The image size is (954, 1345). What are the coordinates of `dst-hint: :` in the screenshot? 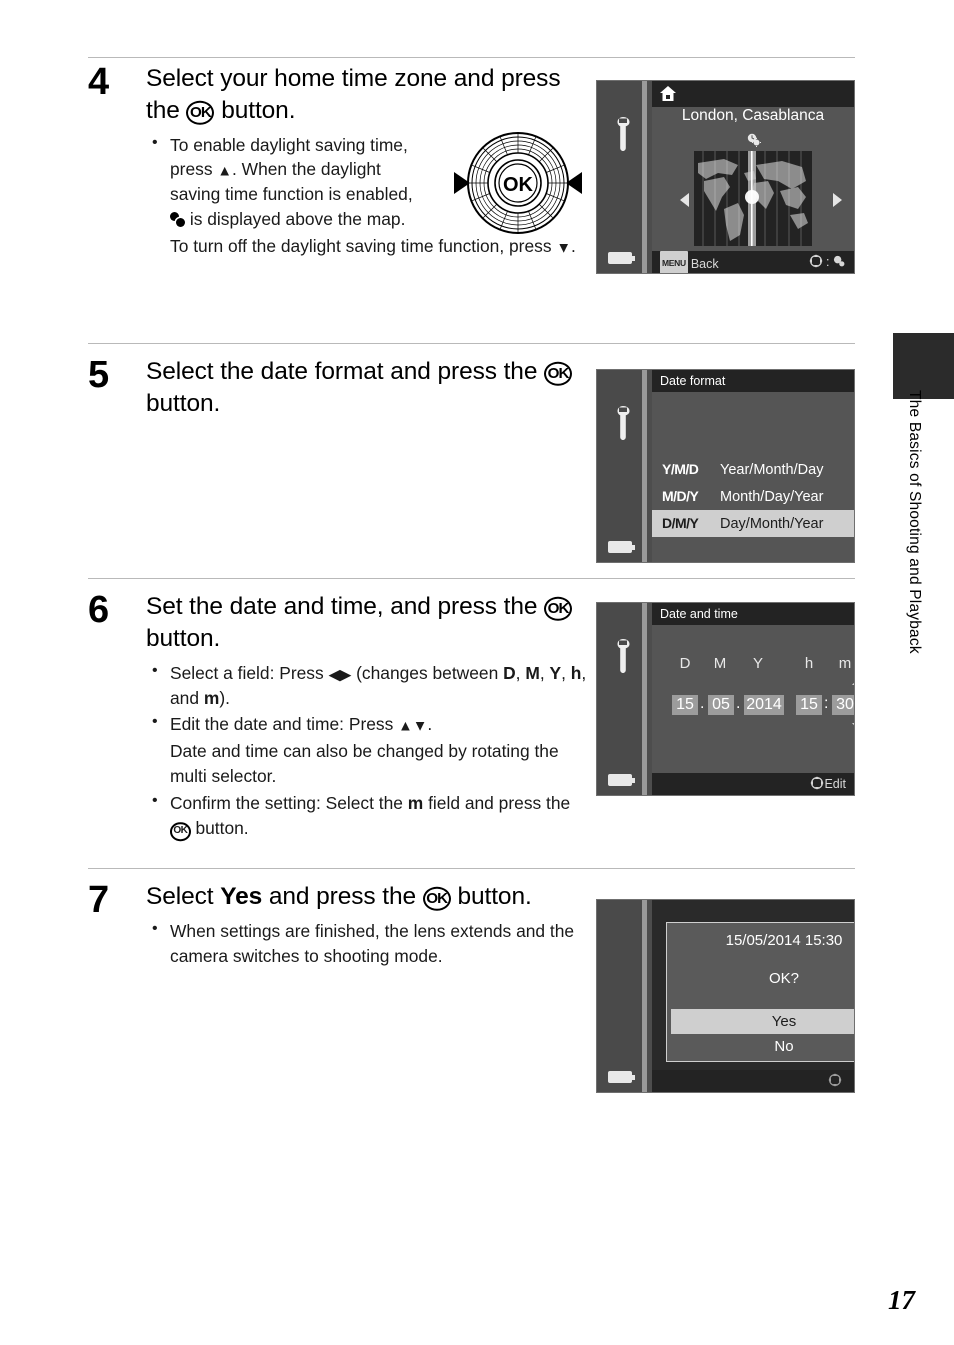 It's located at (827, 262).